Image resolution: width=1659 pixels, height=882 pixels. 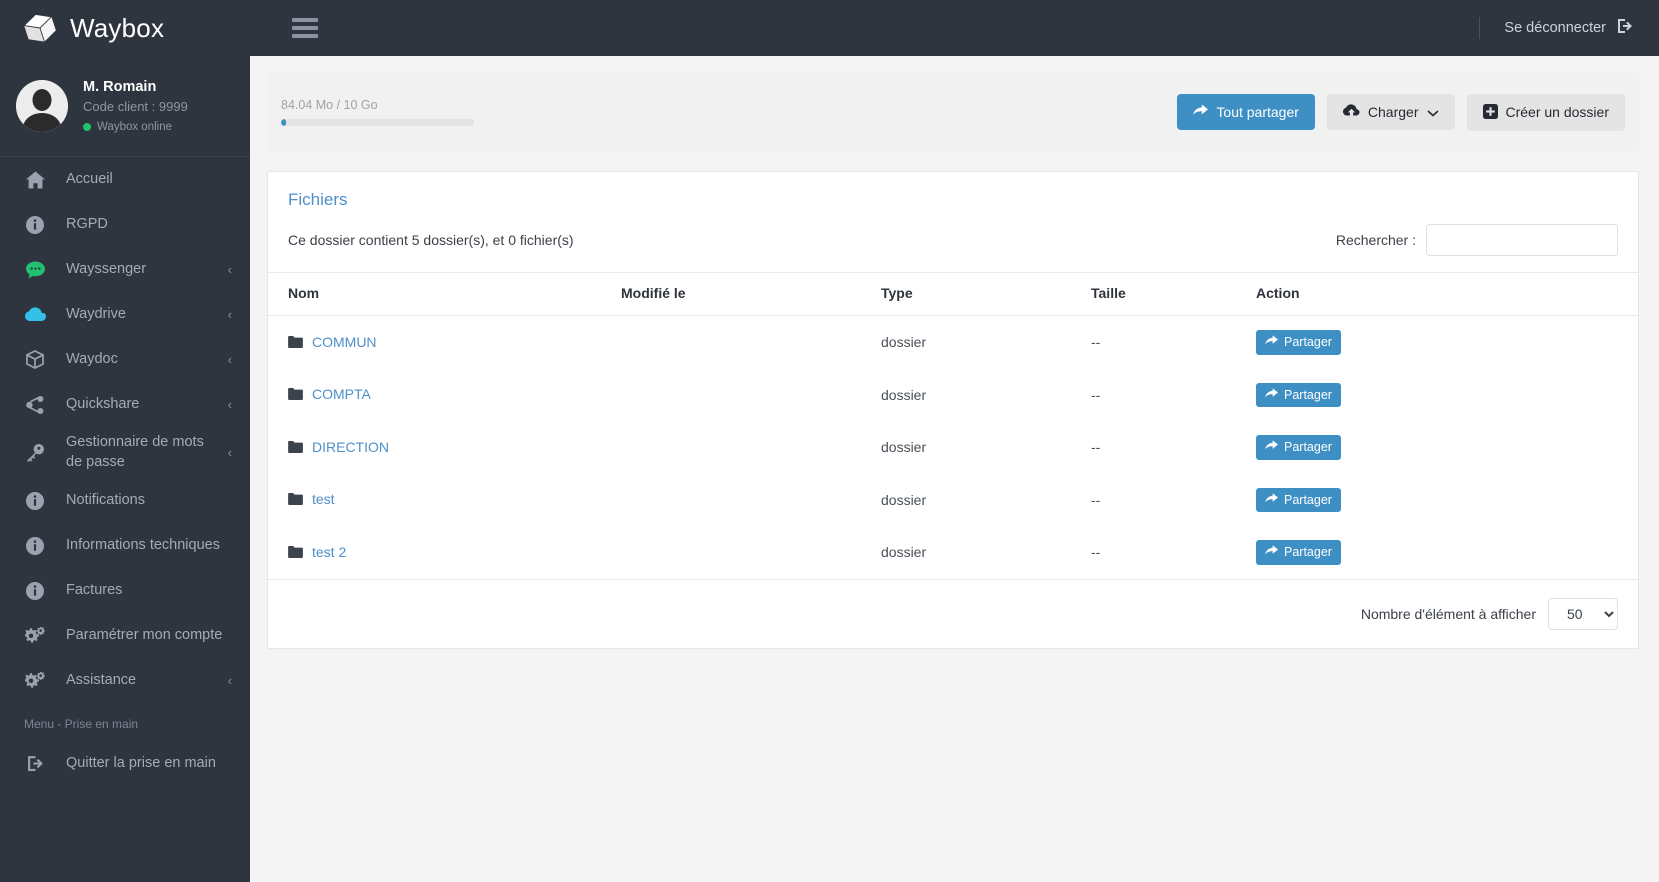 I want to click on upload-label: Charger, so click(x=1393, y=112).